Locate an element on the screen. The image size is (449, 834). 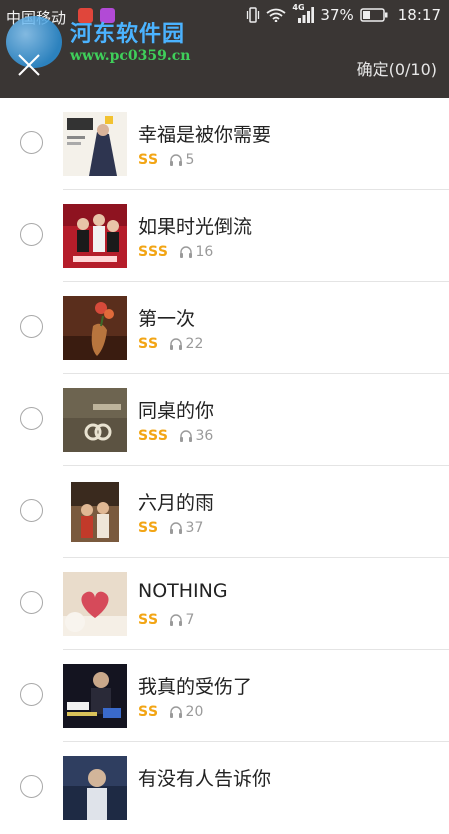
wifi-icon is located at coordinates (276, 15).